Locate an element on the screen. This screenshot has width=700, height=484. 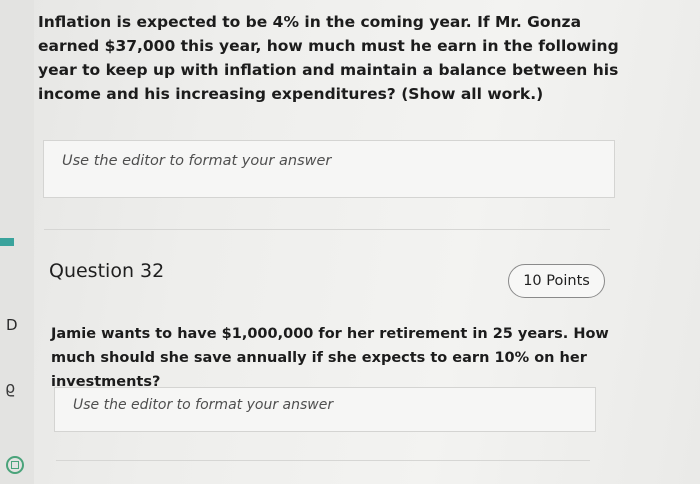
rail-glyph: ϱ is located at coordinates (10, 387).